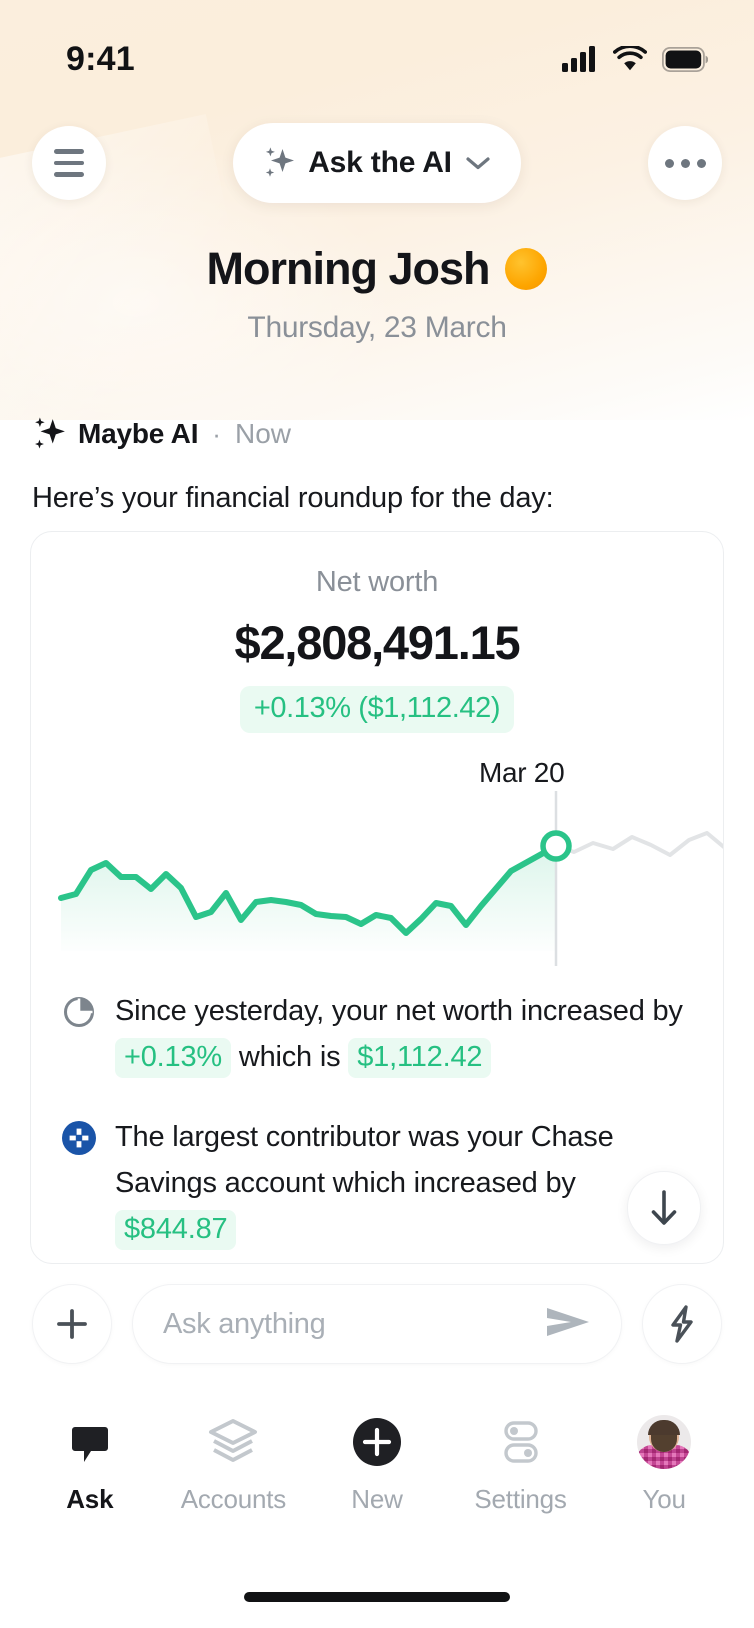  I want to click on more-options-button, so click(685, 163).